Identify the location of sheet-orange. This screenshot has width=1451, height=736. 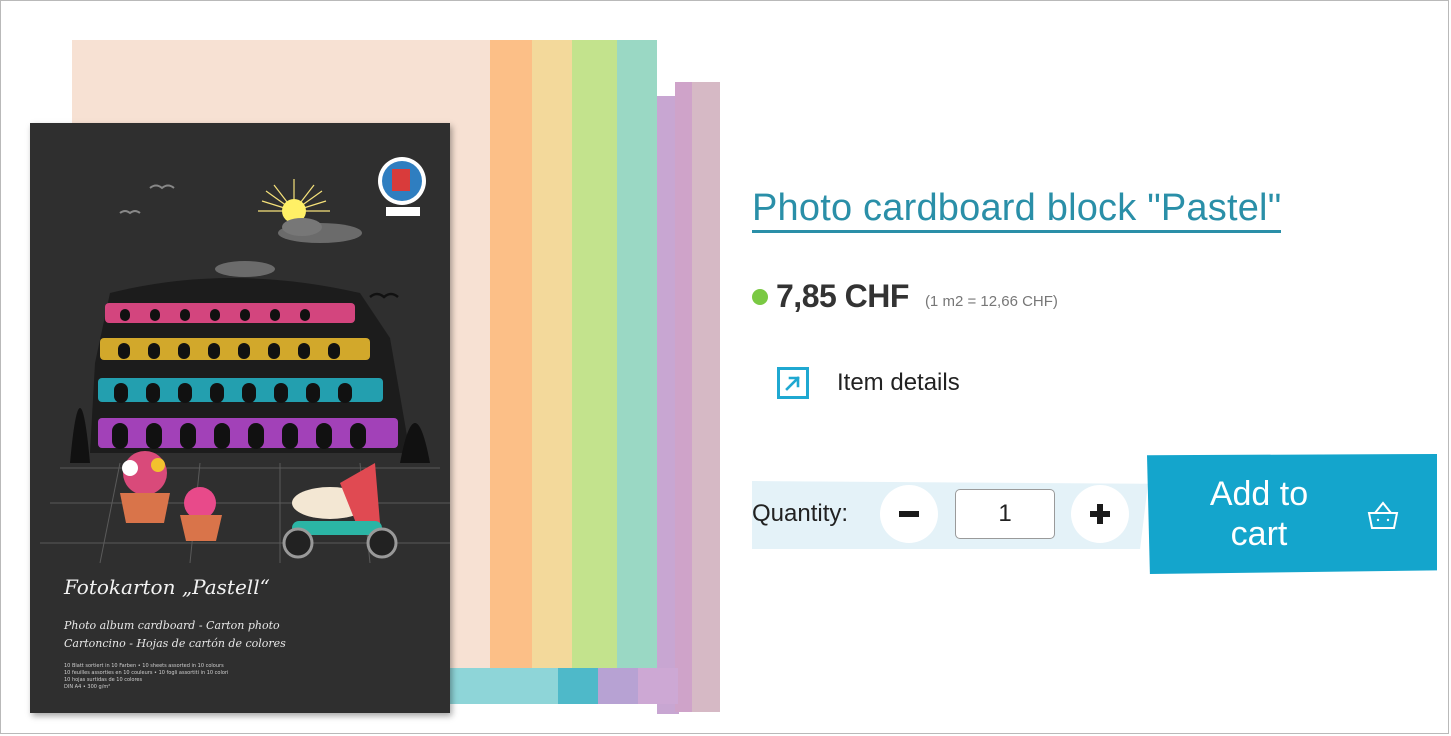
(511, 356).